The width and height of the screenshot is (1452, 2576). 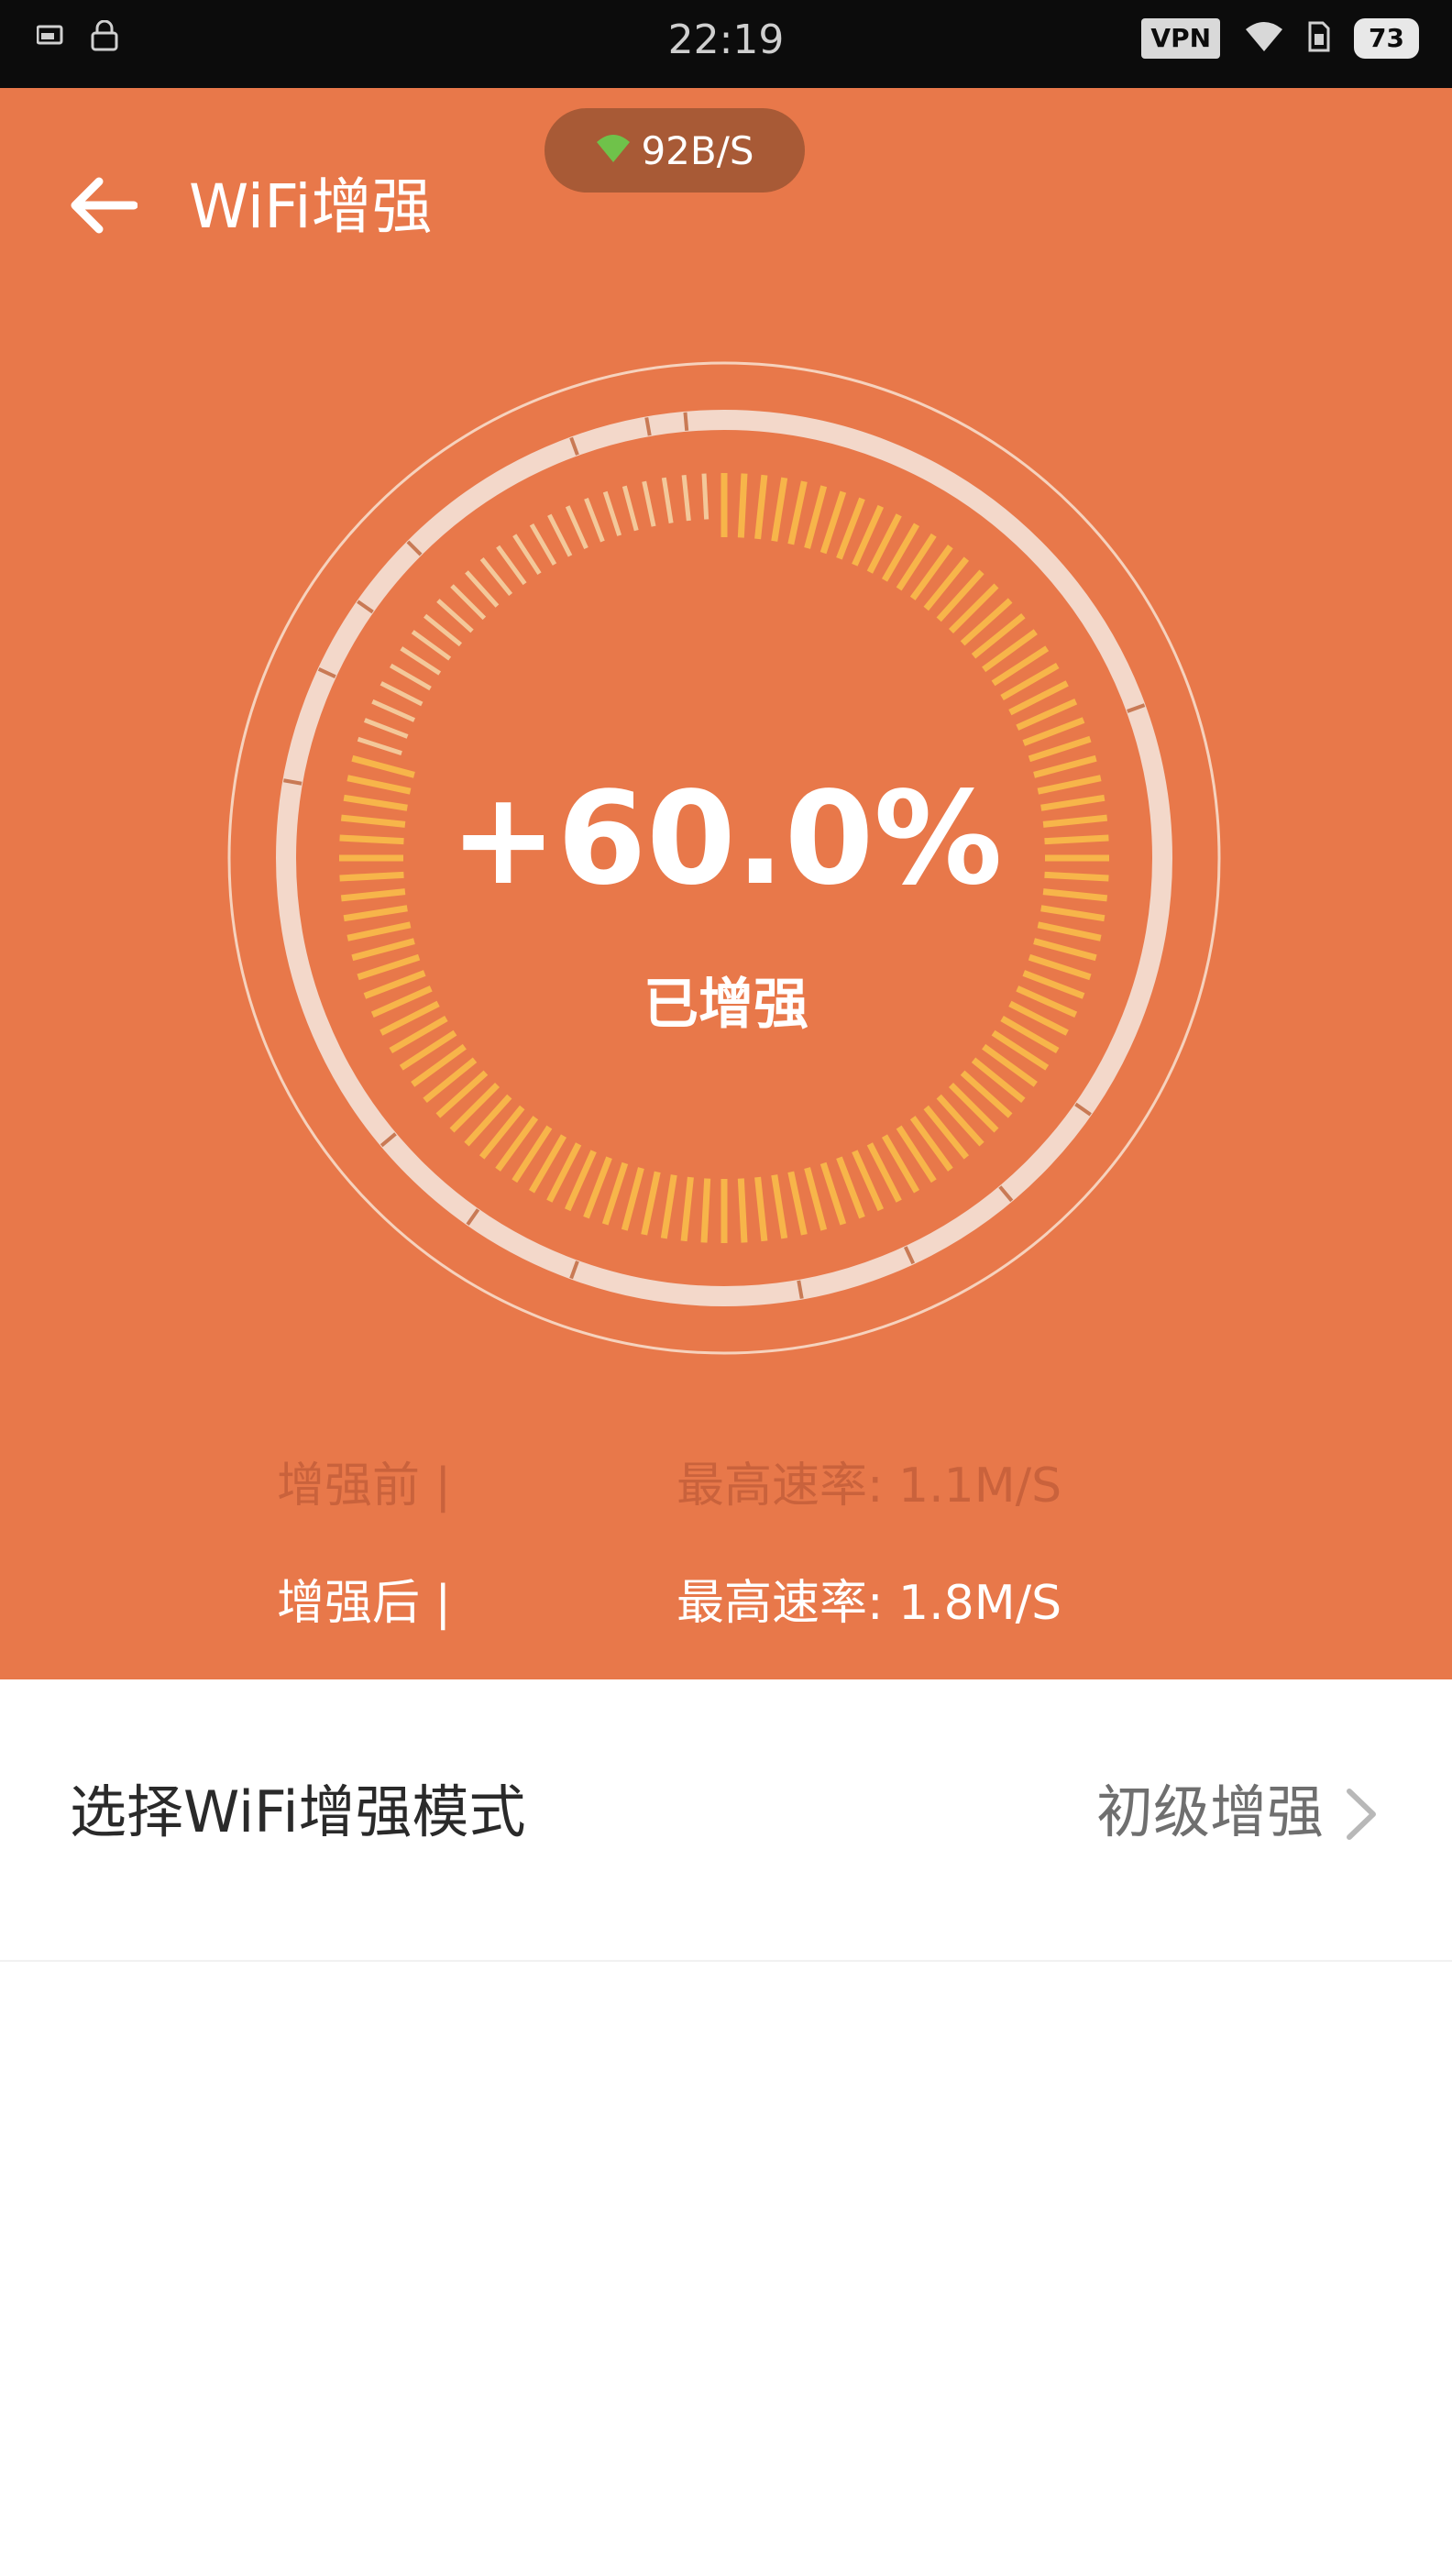 I want to click on stat-before-row: 增强前 | 最高速率: 1.1M/S, so click(x=726, y=1486).